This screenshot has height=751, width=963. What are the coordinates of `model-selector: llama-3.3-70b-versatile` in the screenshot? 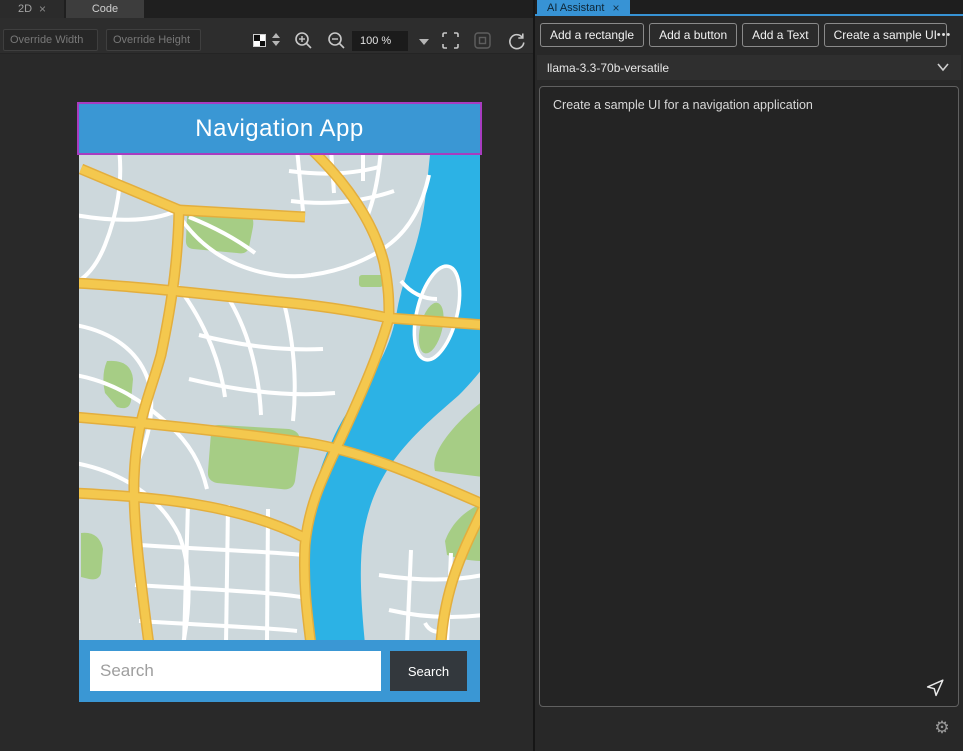 It's located at (749, 67).